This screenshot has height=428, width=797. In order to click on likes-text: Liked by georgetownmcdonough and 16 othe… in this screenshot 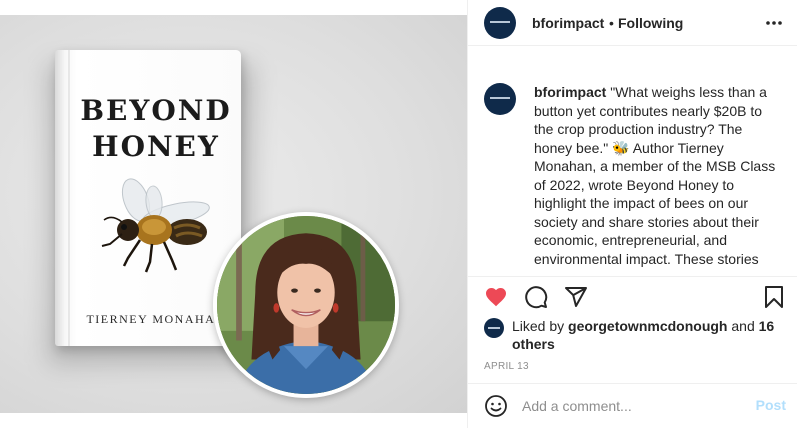, I will do `click(647, 335)`.